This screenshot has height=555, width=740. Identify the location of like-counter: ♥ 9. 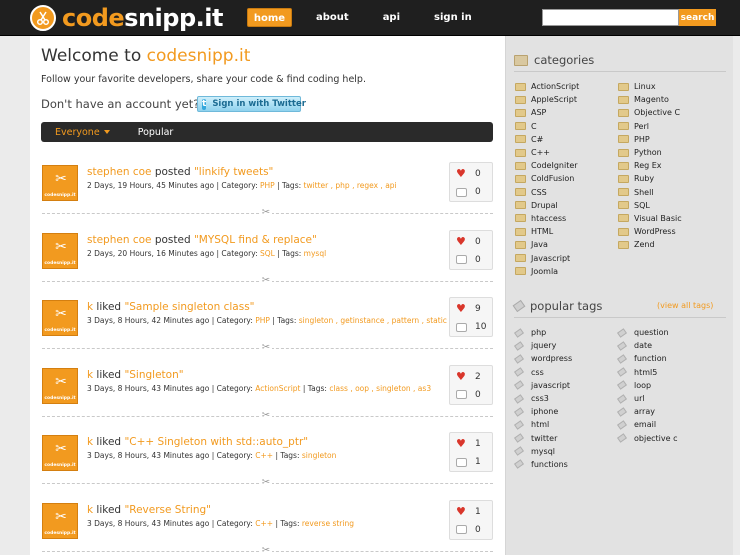
(473, 309).